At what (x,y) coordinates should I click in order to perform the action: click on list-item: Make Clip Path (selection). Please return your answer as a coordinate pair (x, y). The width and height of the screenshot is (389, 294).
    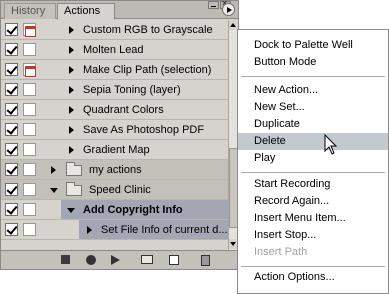
    Looking at the image, I should click on (114, 70).